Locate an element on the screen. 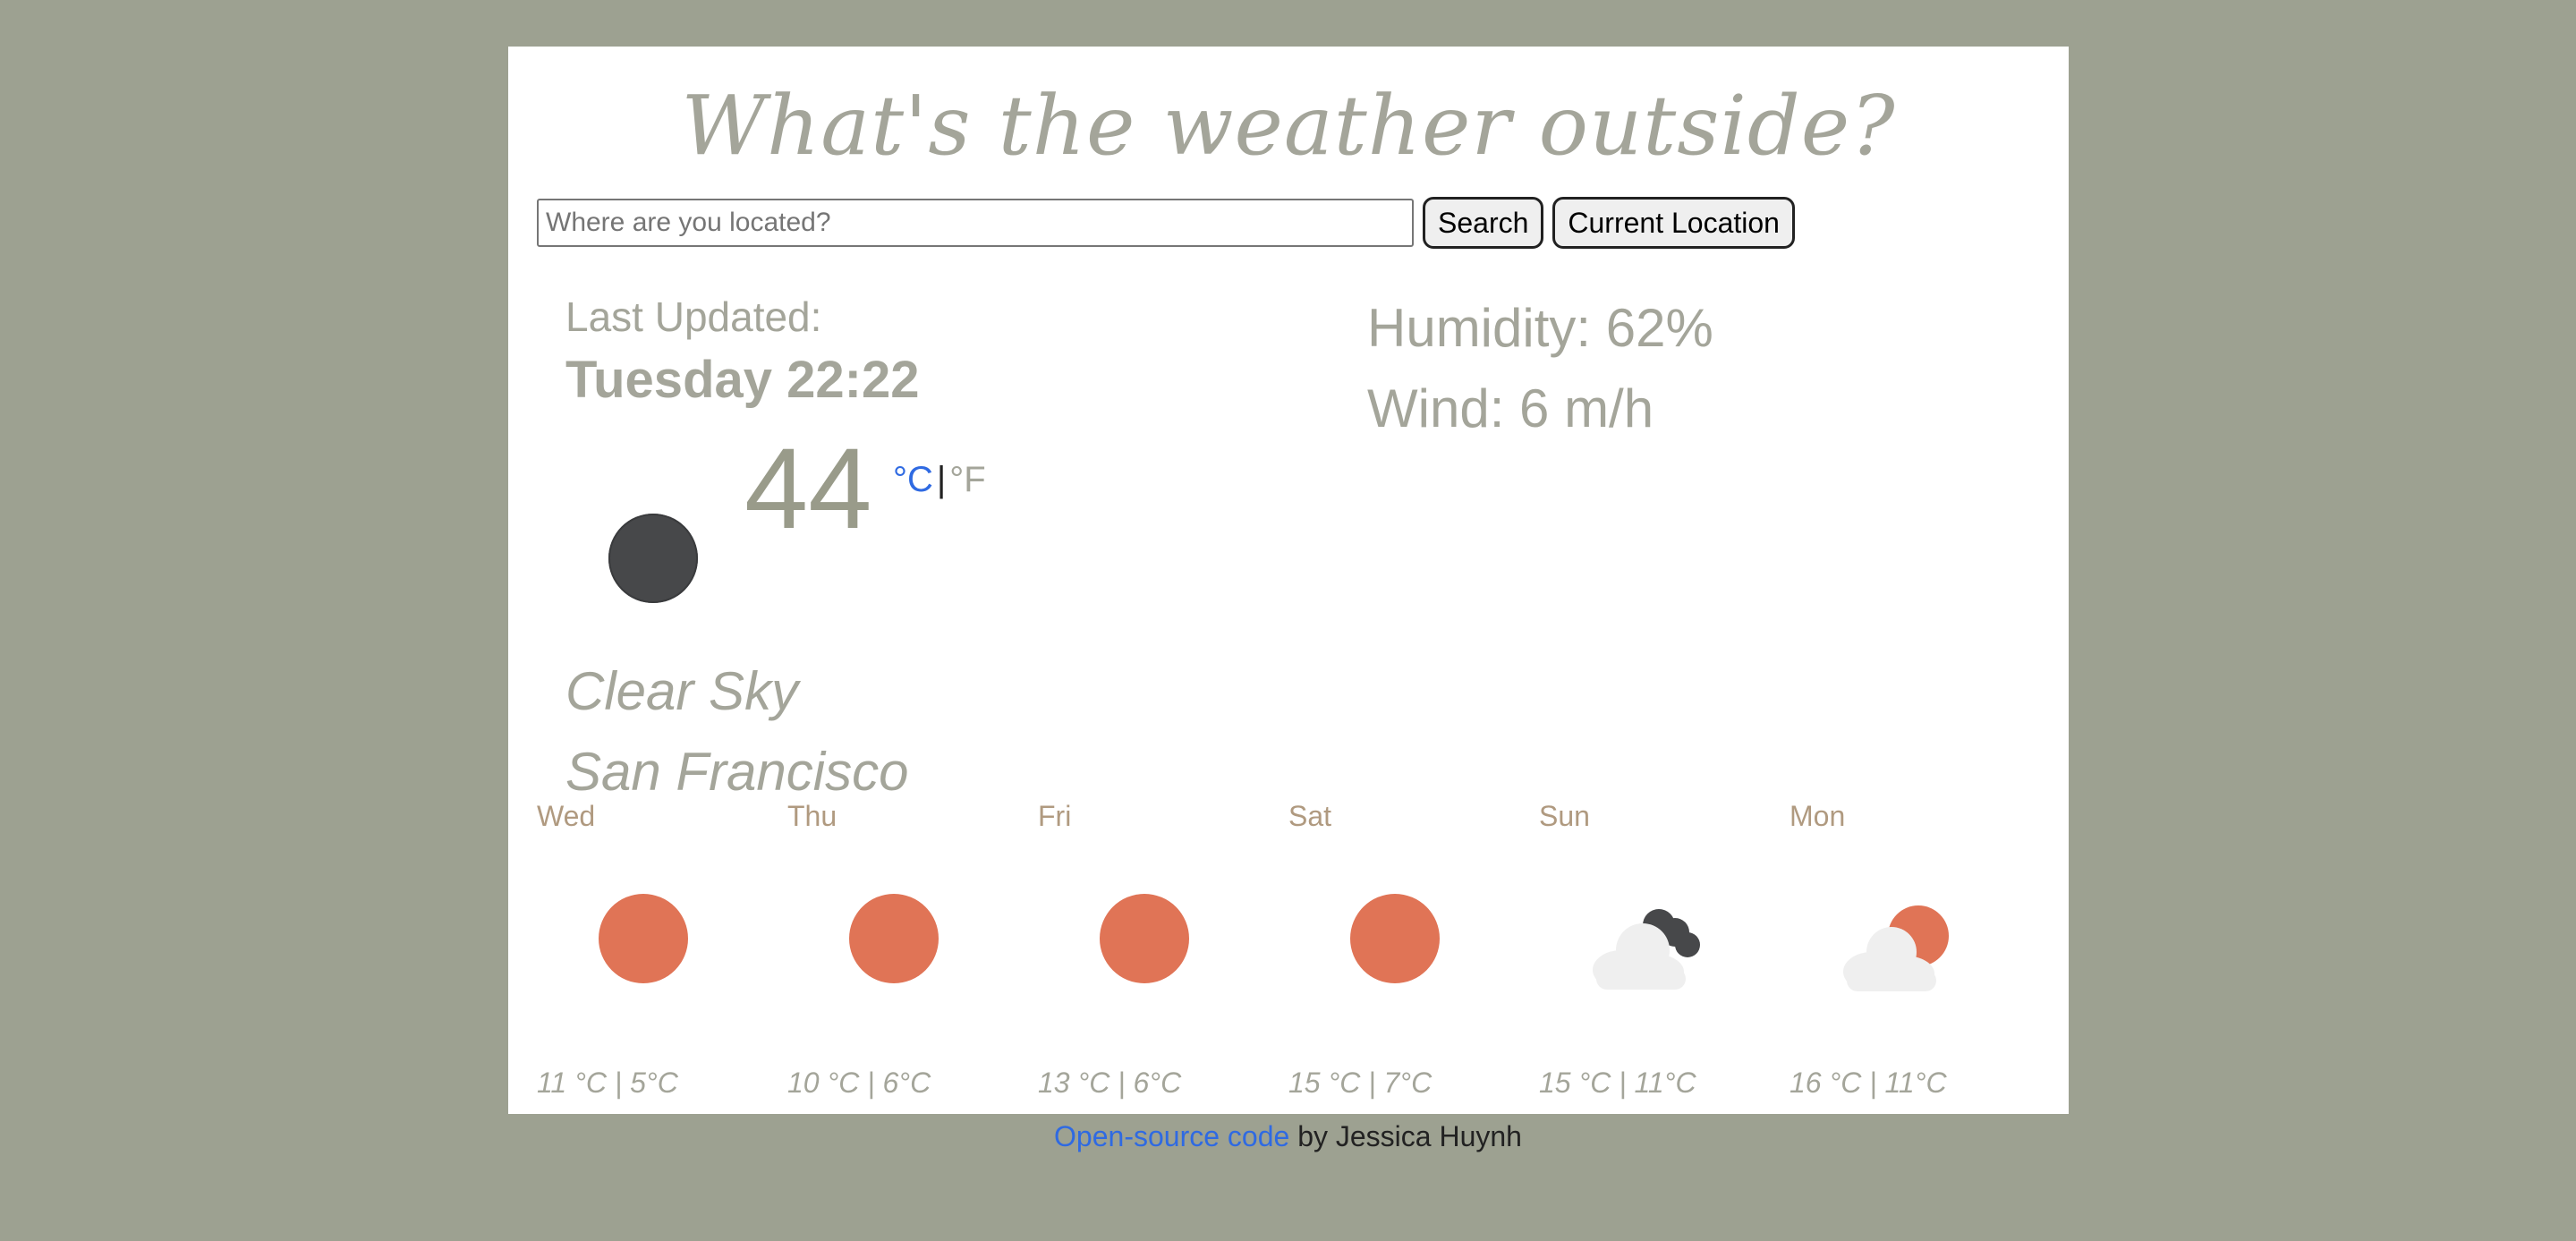  forecast-day: Sun 15 °C | 11°C is located at coordinates (1664, 950).